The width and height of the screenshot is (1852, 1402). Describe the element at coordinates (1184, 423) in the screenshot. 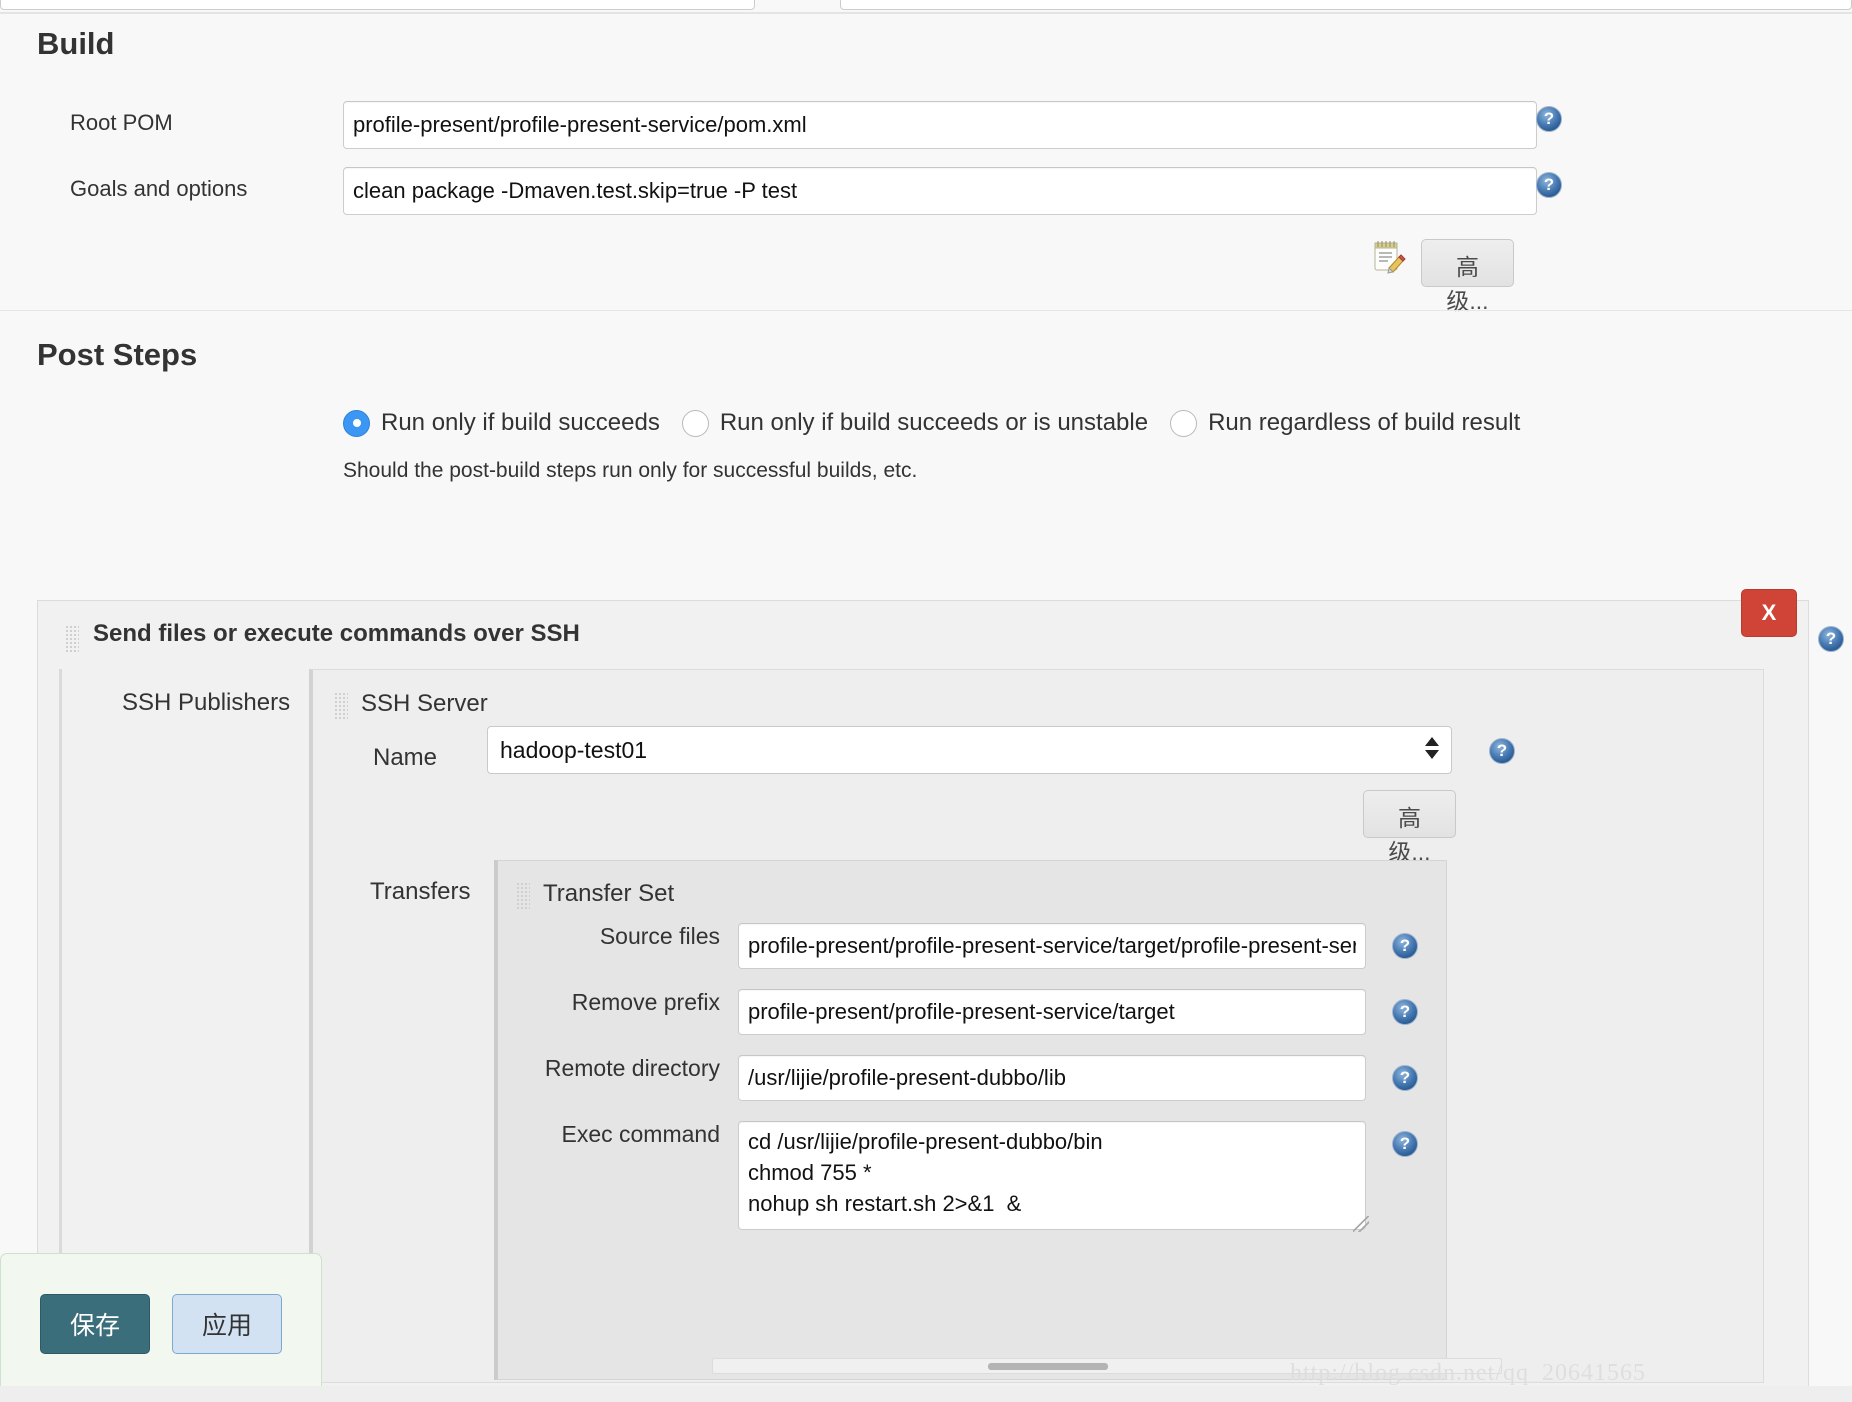

I see `radio-run-regardless` at that location.